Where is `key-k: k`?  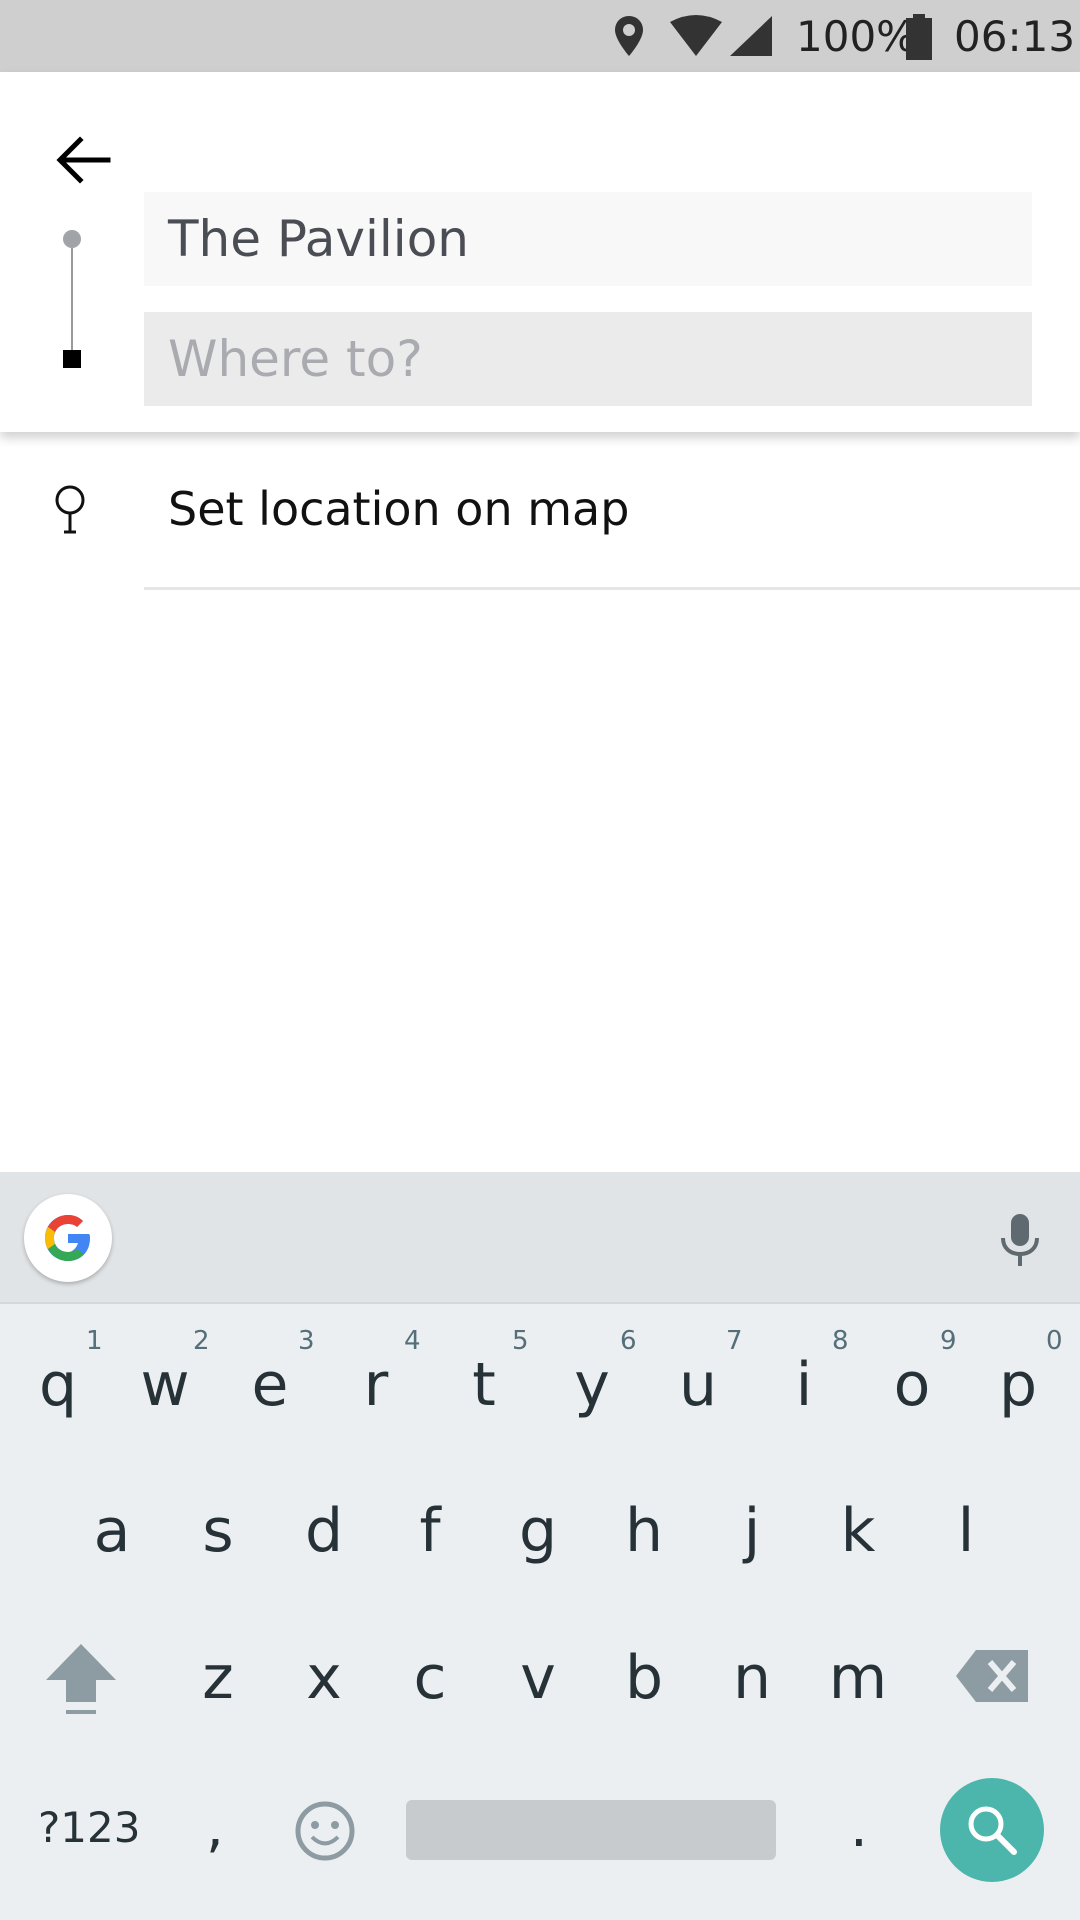 key-k: k is located at coordinates (858, 1531).